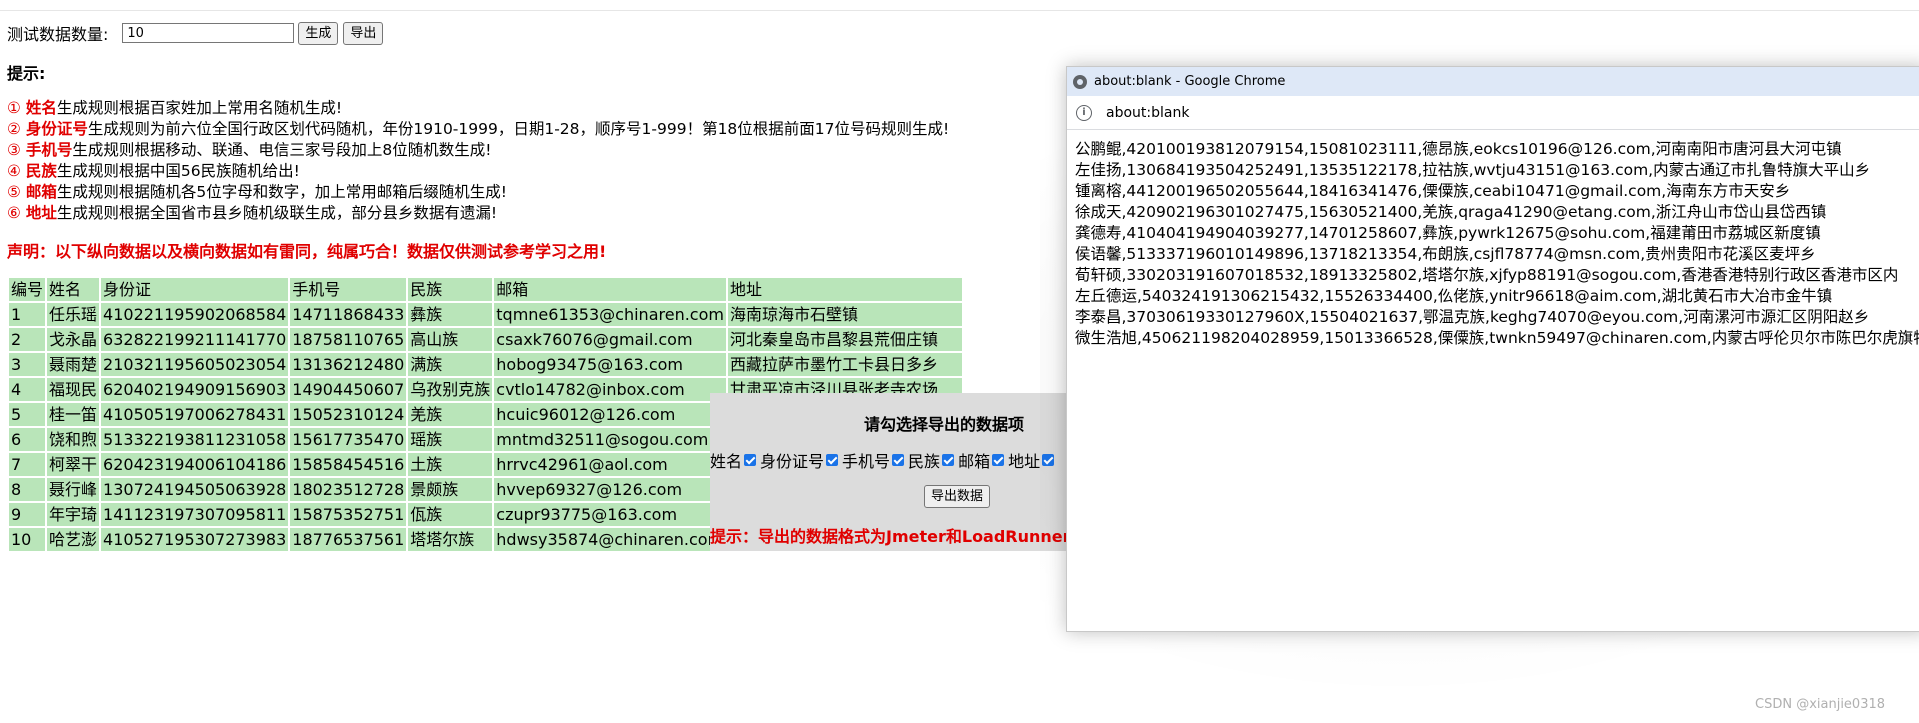  Describe the element at coordinates (27, 389) in the screenshot. I see `table-cell: 4` at that location.